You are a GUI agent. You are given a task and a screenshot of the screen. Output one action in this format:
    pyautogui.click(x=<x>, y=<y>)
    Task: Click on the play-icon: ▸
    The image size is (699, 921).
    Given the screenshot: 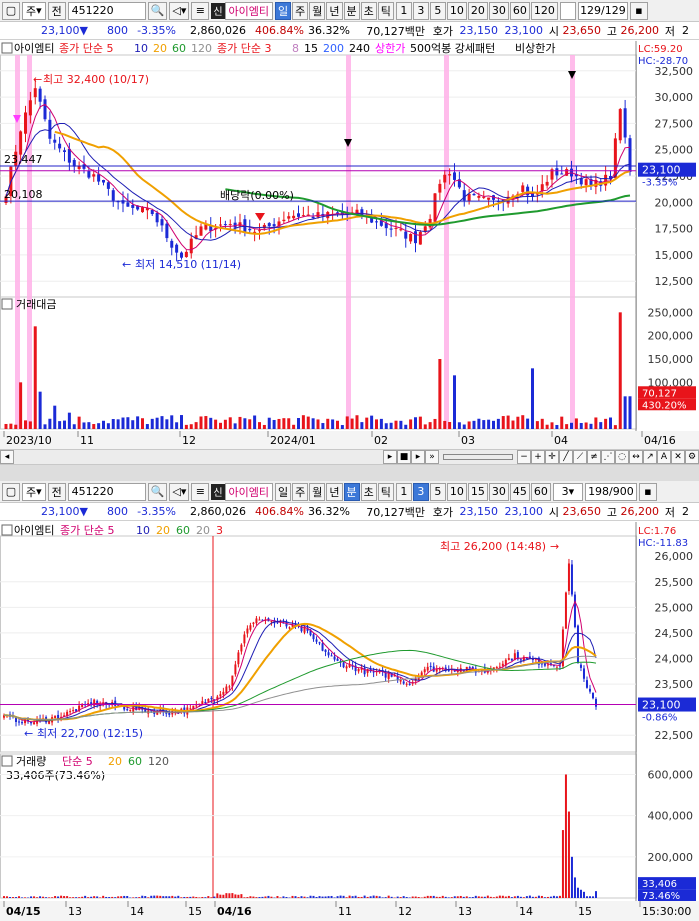 What is the action you would take?
    pyautogui.click(x=418, y=457)
    